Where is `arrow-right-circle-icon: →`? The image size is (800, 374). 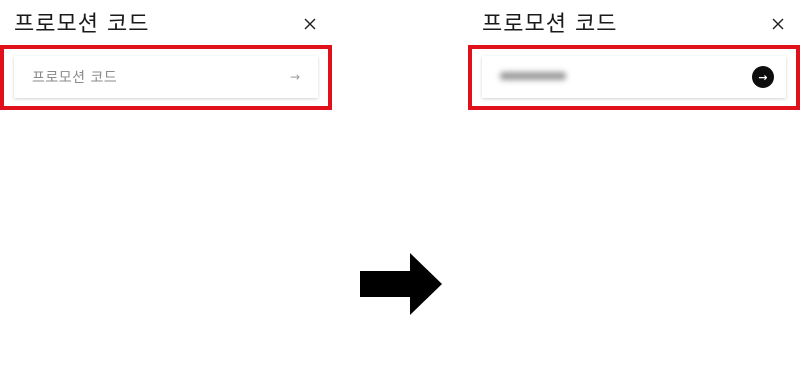
arrow-right-circle-icon: → is located at coordinates (763, 77).